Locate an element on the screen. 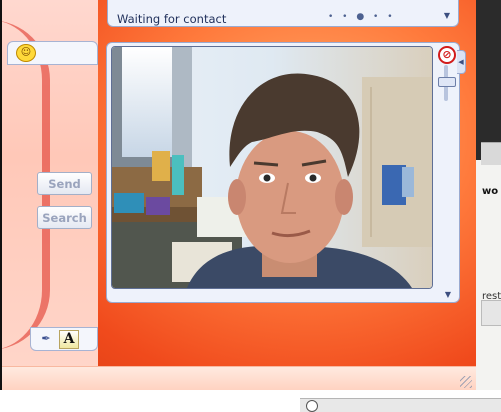 The width and height of the screenshot is (501, 412). background-app-toolbar is located at coordinates (491, 153).